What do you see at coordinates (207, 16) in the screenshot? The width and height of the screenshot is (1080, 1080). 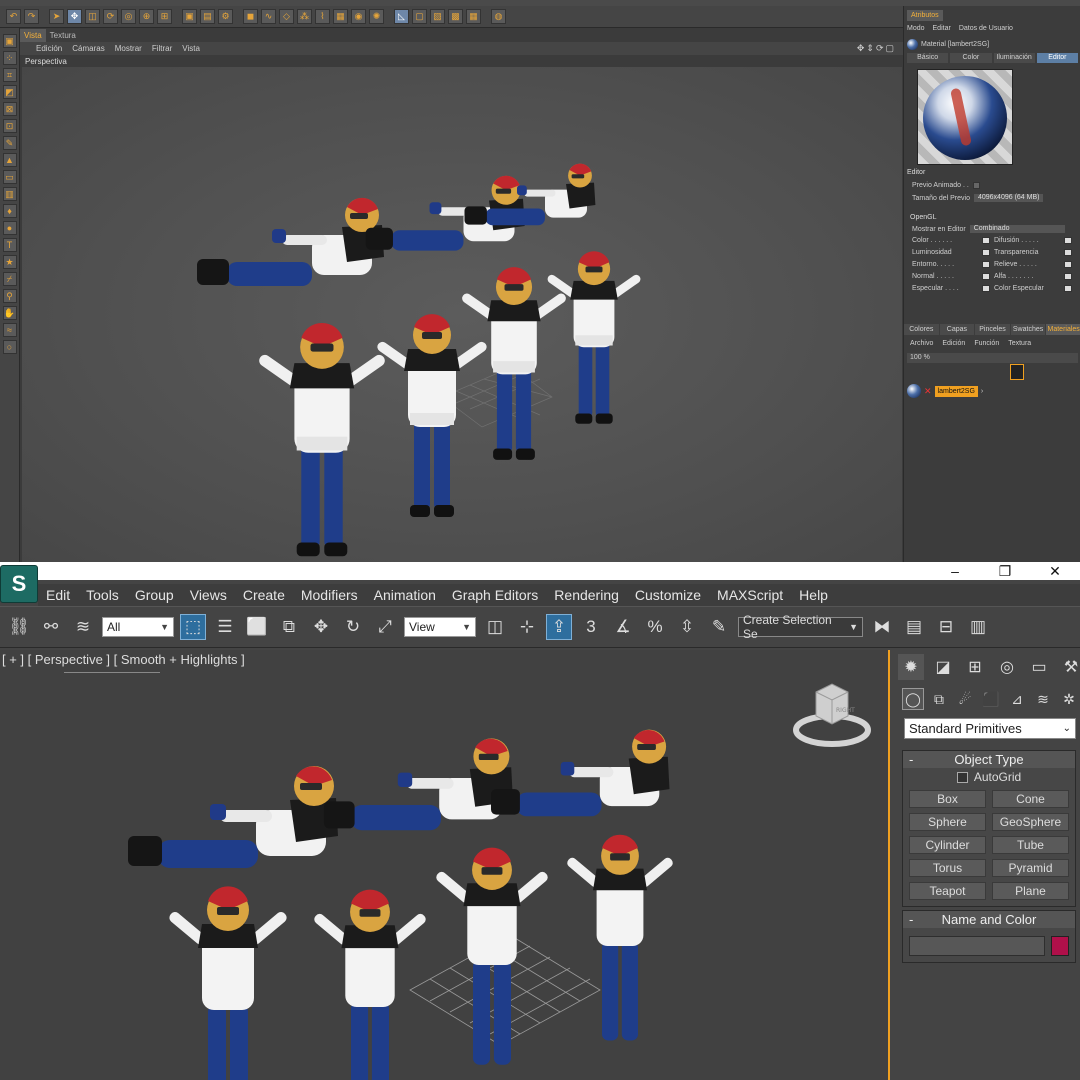 I see `render-pv-icon: ▤` at bounding box center [207, 16].